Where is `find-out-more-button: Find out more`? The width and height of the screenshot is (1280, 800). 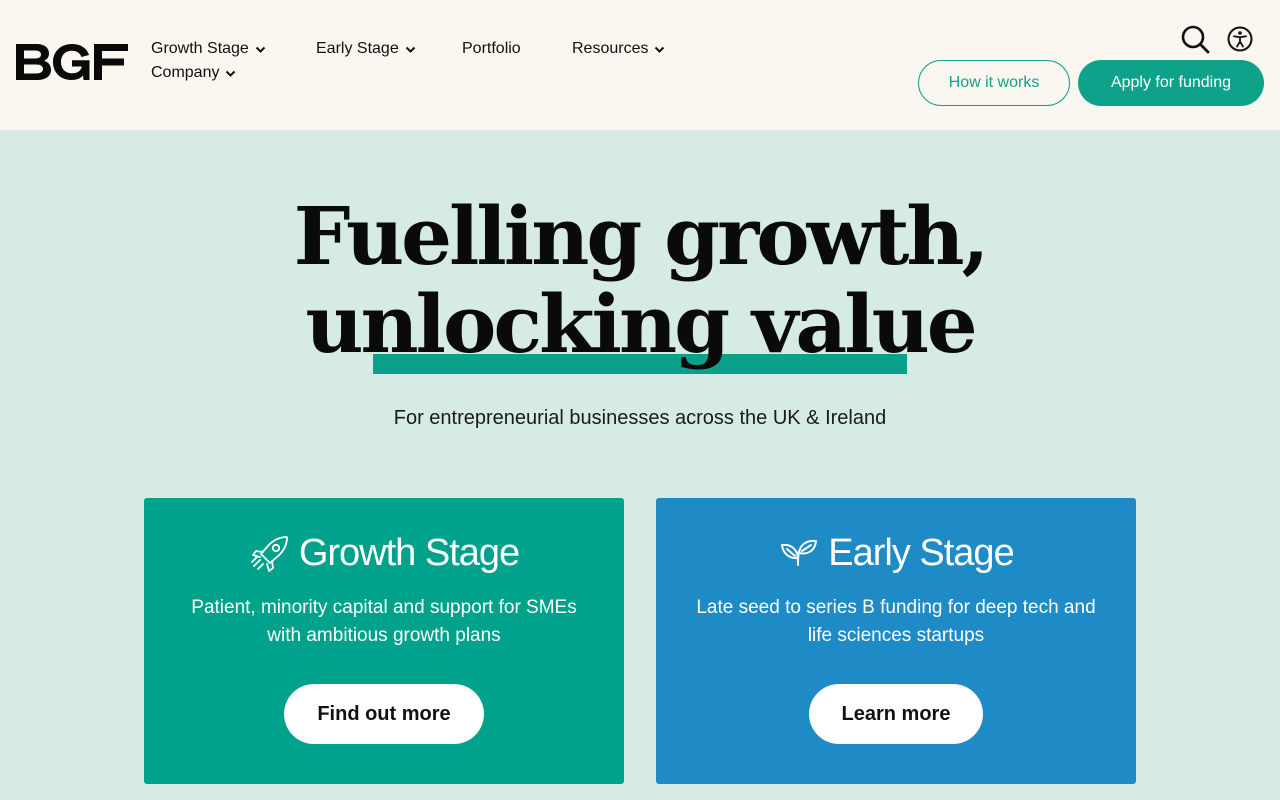 find-out-more-button: Find out more is located at coordinates (384, 714).